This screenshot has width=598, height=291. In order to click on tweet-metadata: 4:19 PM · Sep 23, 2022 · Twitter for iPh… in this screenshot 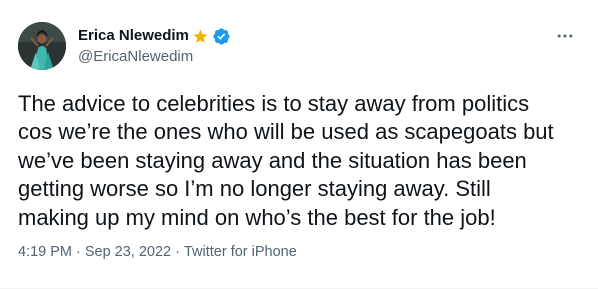, I will do `click(157, 252)`.